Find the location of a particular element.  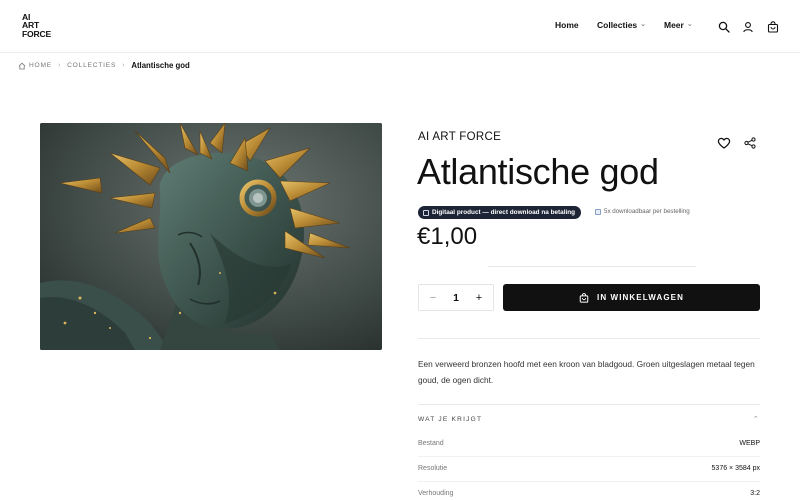

spec-key: Verhouding is located at coordinates (436, 493).